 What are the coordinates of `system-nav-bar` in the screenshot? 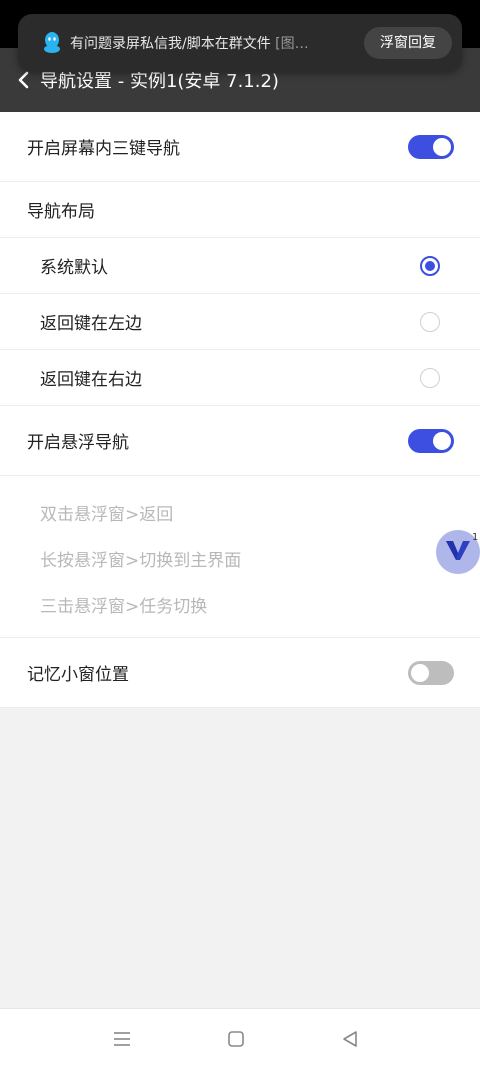 It's located at (240, 1037).